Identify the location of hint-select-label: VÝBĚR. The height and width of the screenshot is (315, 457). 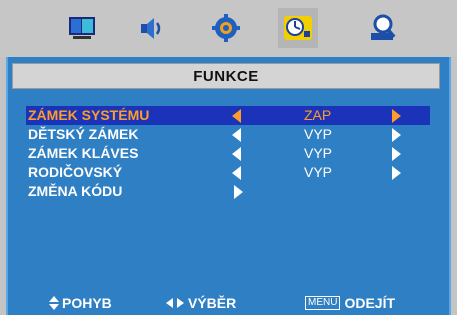
(212, 303).